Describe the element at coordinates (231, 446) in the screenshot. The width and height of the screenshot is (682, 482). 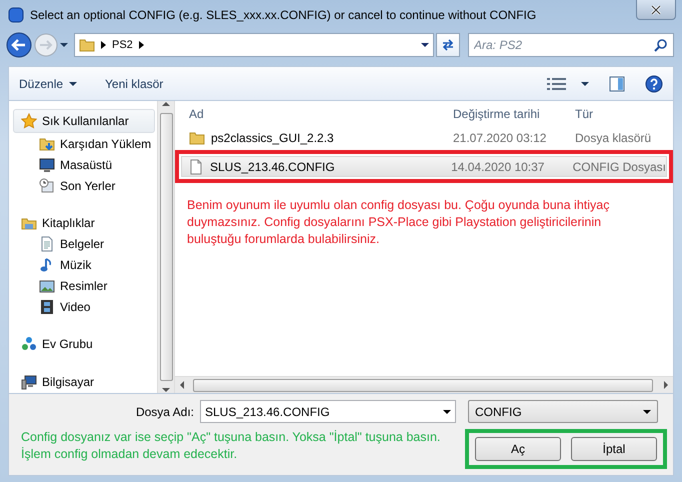
I see `annotation-text: Config dosyanız var ise seçip "Aç" tuşuna basın. Yoksa "İptal" tuşuna basın. İşlem config olmadan devam edecektir.` at that location.